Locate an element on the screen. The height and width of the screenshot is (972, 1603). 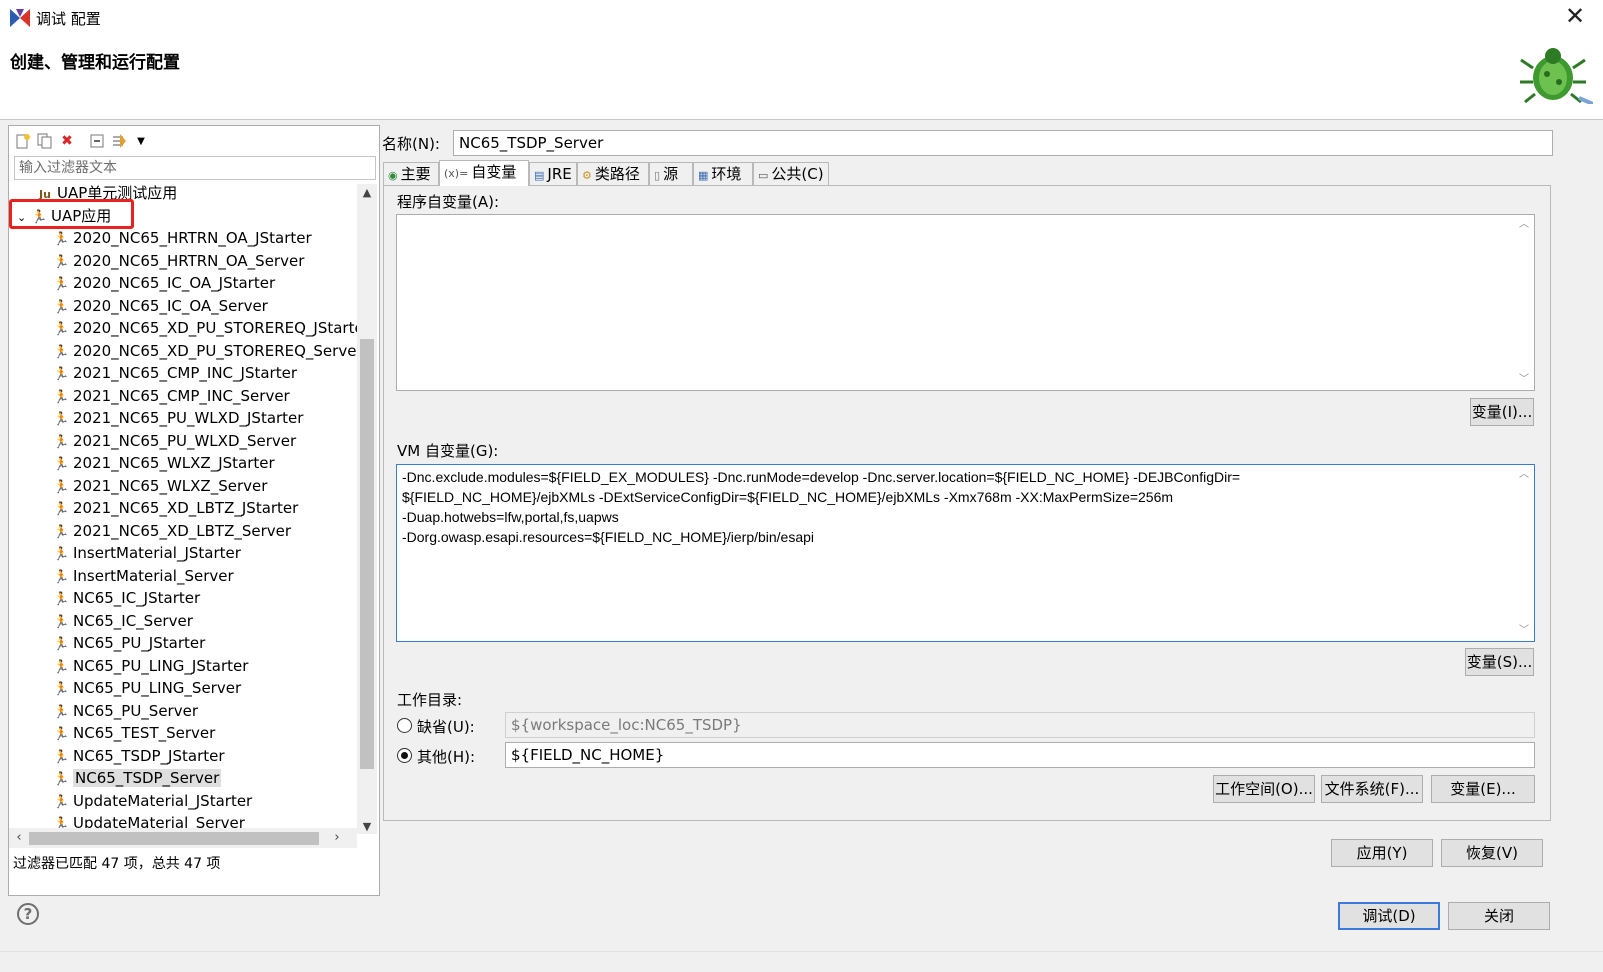
tree-item: 🏃 2021_NC65_CMP_INC_JStarter is located at coordinates (175, 373).